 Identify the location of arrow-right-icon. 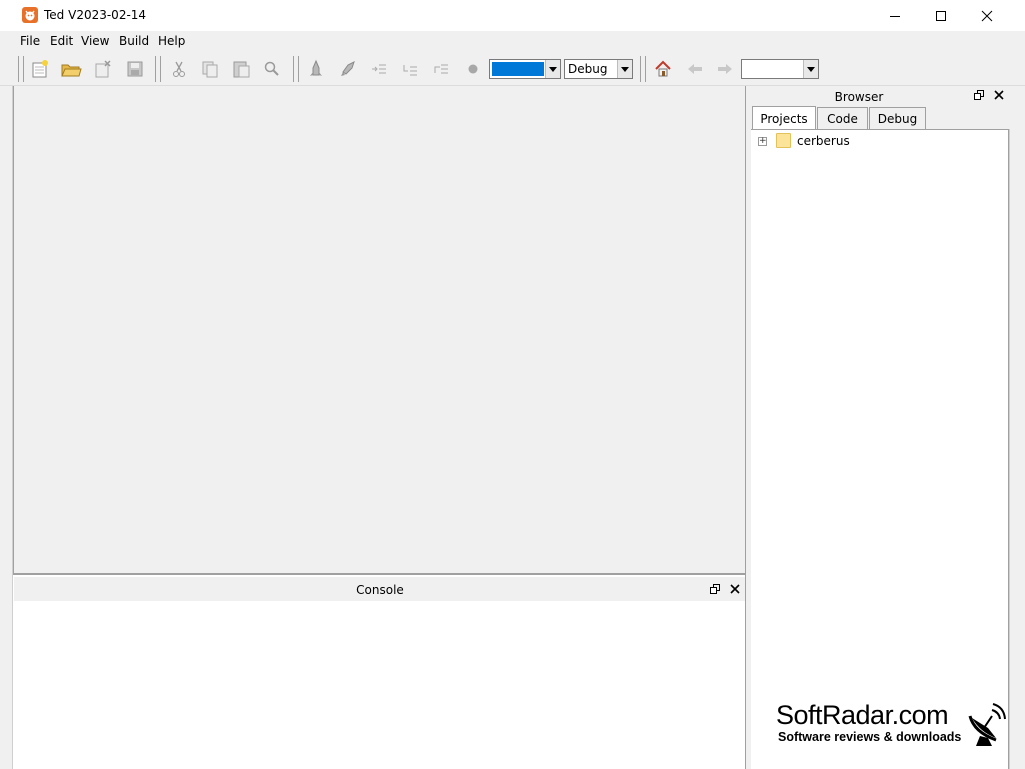
(725, 69).